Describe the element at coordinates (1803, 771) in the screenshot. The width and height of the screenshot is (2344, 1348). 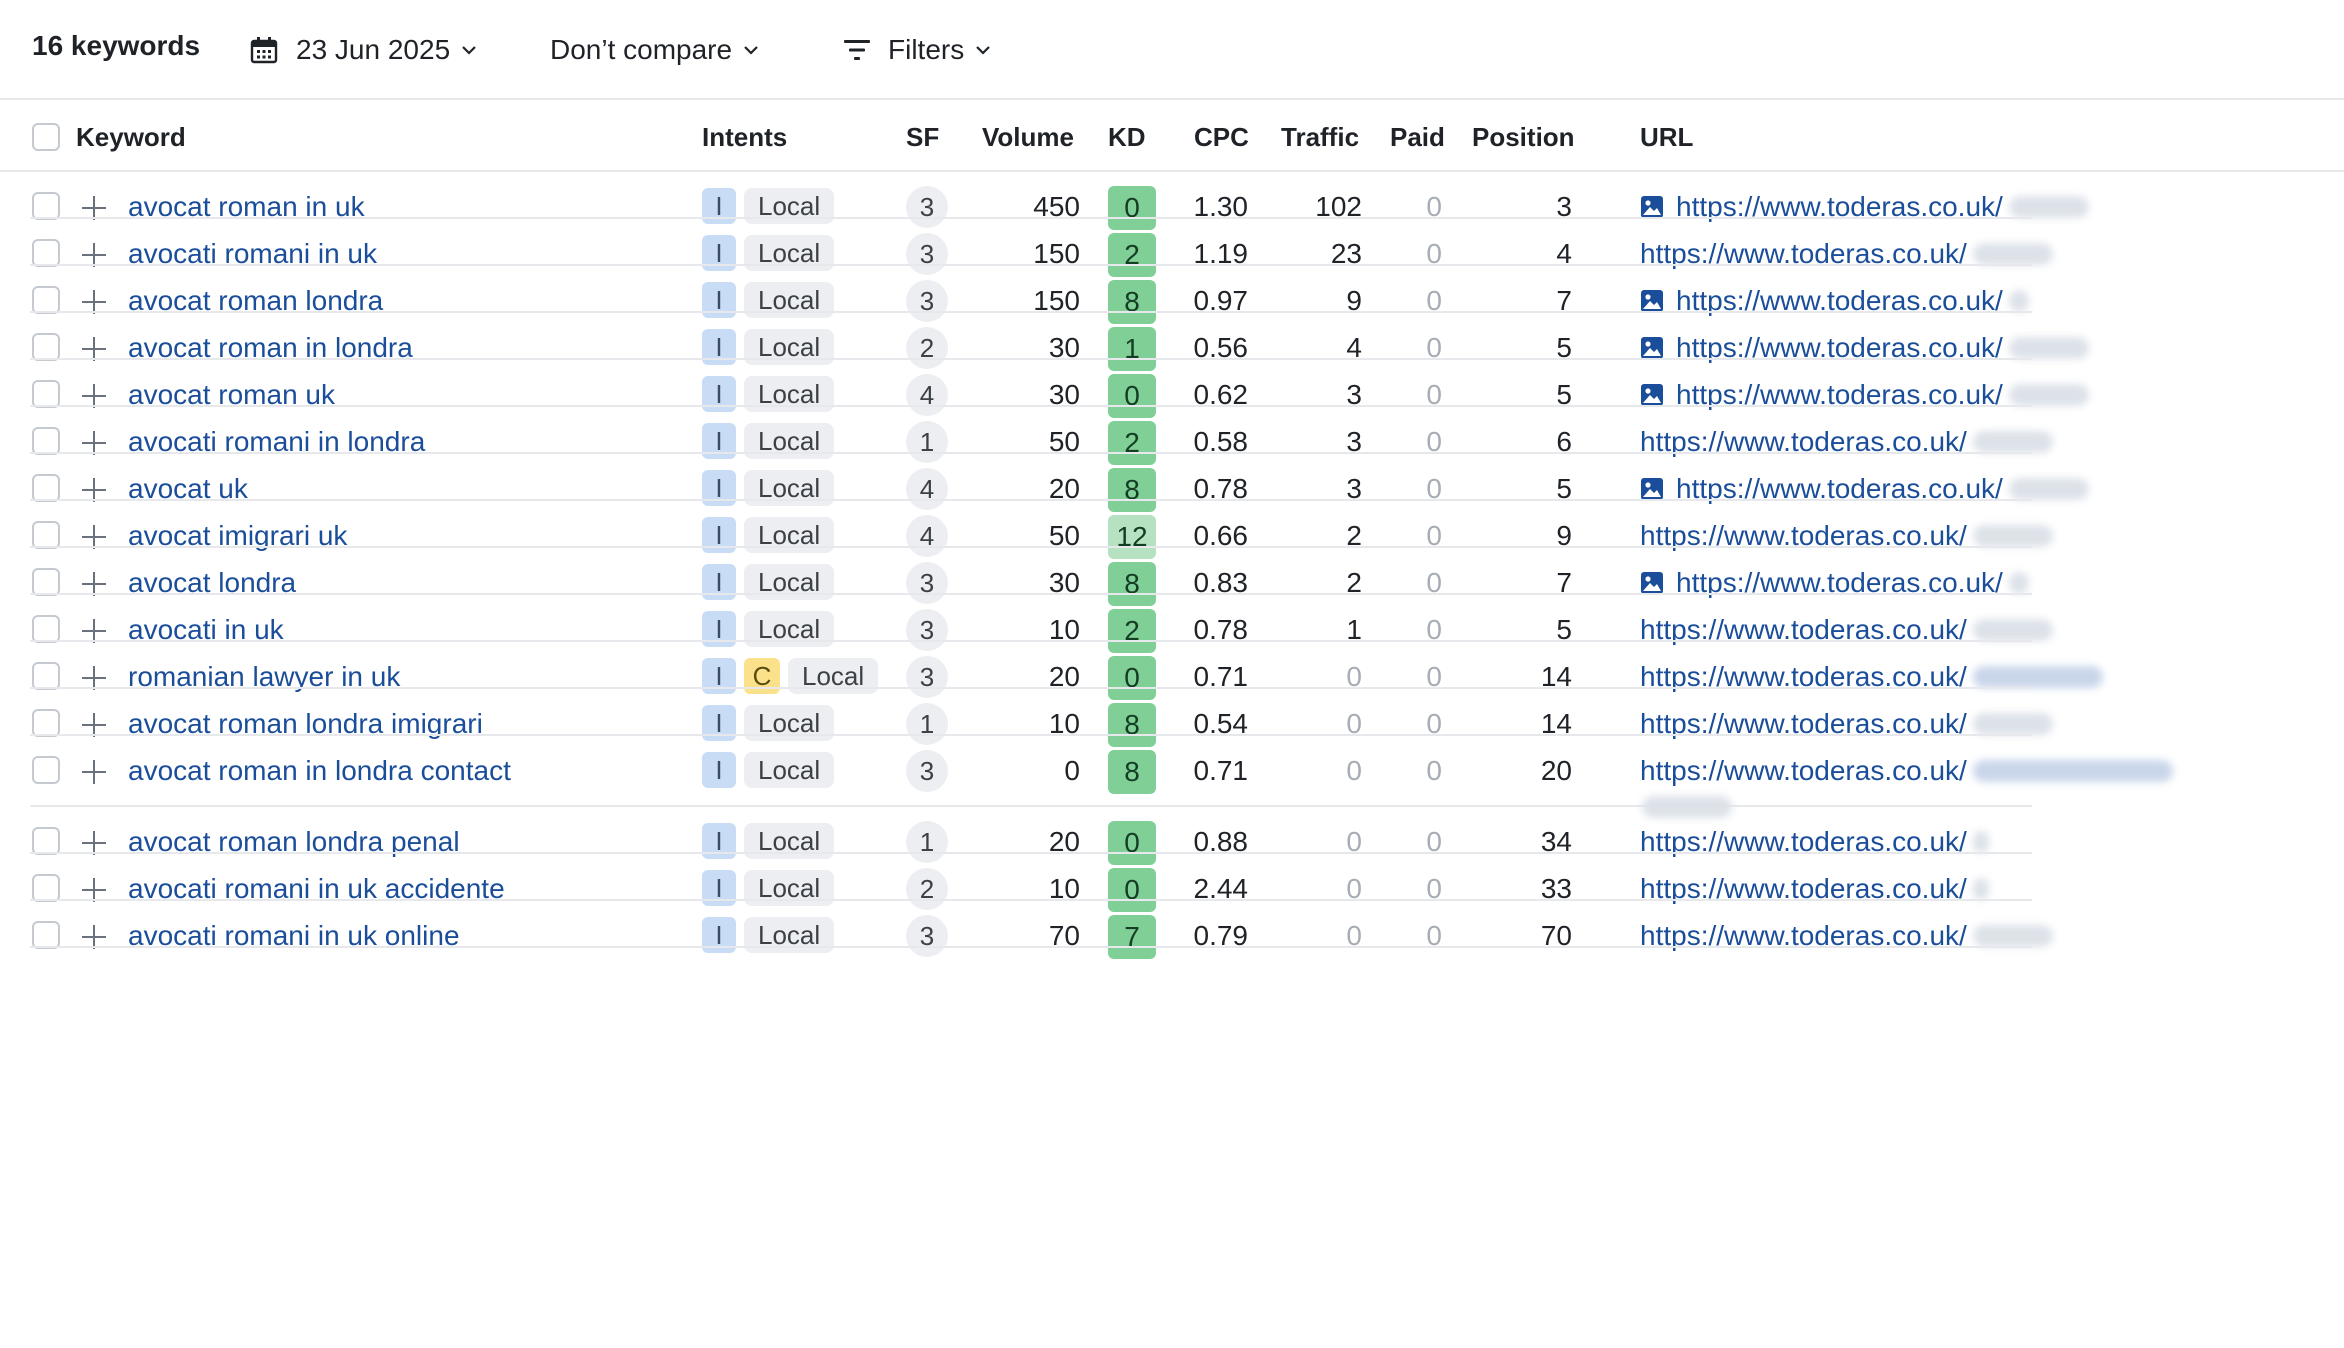
I see `url-link: https://www.toderas.co.uk/` at that location.